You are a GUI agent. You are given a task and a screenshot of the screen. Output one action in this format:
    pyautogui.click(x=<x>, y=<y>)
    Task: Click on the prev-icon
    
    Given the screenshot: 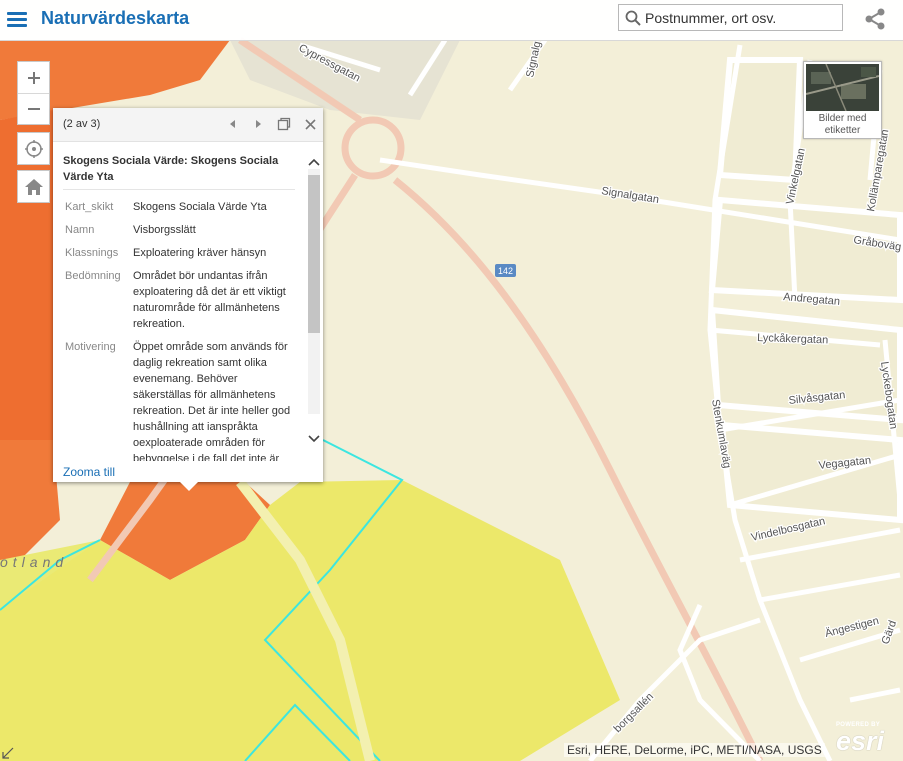 What is the action you would take?
    pyautogui.click(x=233, y=124)
    